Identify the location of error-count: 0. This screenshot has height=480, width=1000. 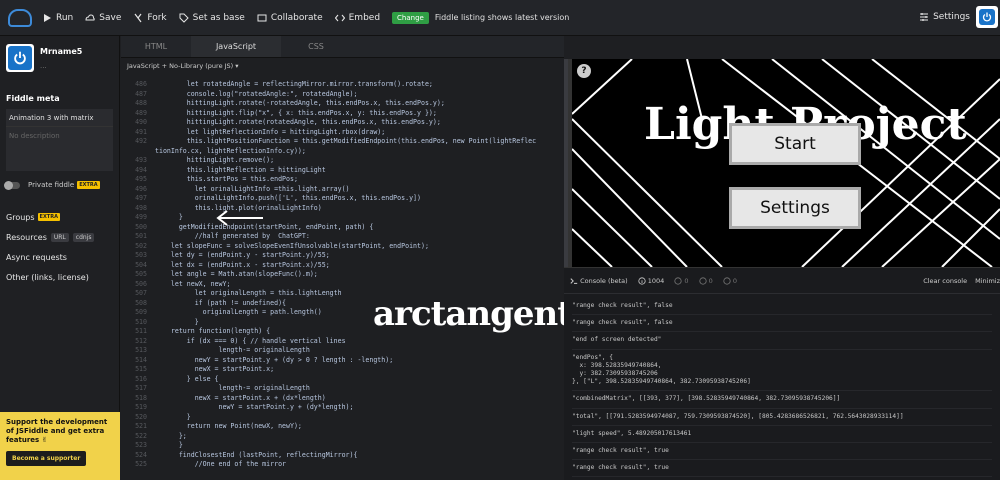
(705, 281).